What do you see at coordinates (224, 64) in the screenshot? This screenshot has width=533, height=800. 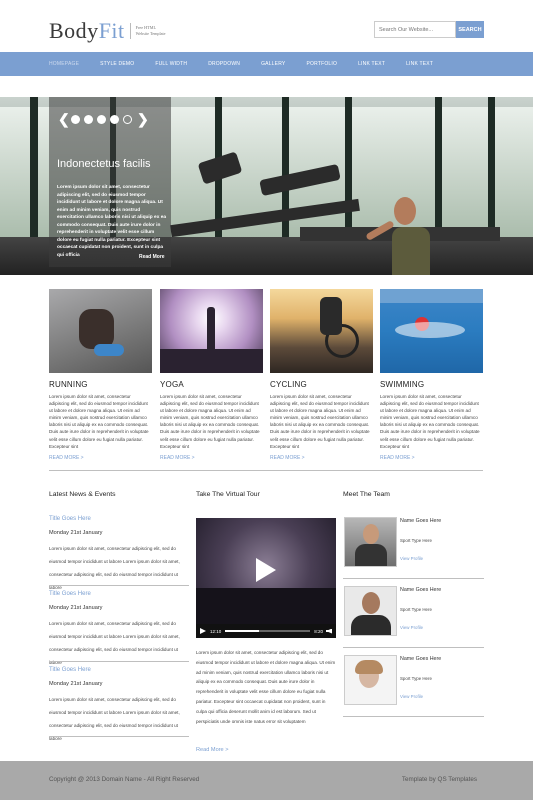 I see `nav-item-dropdown: DROPDOWN` at bounding box center [224, 64].